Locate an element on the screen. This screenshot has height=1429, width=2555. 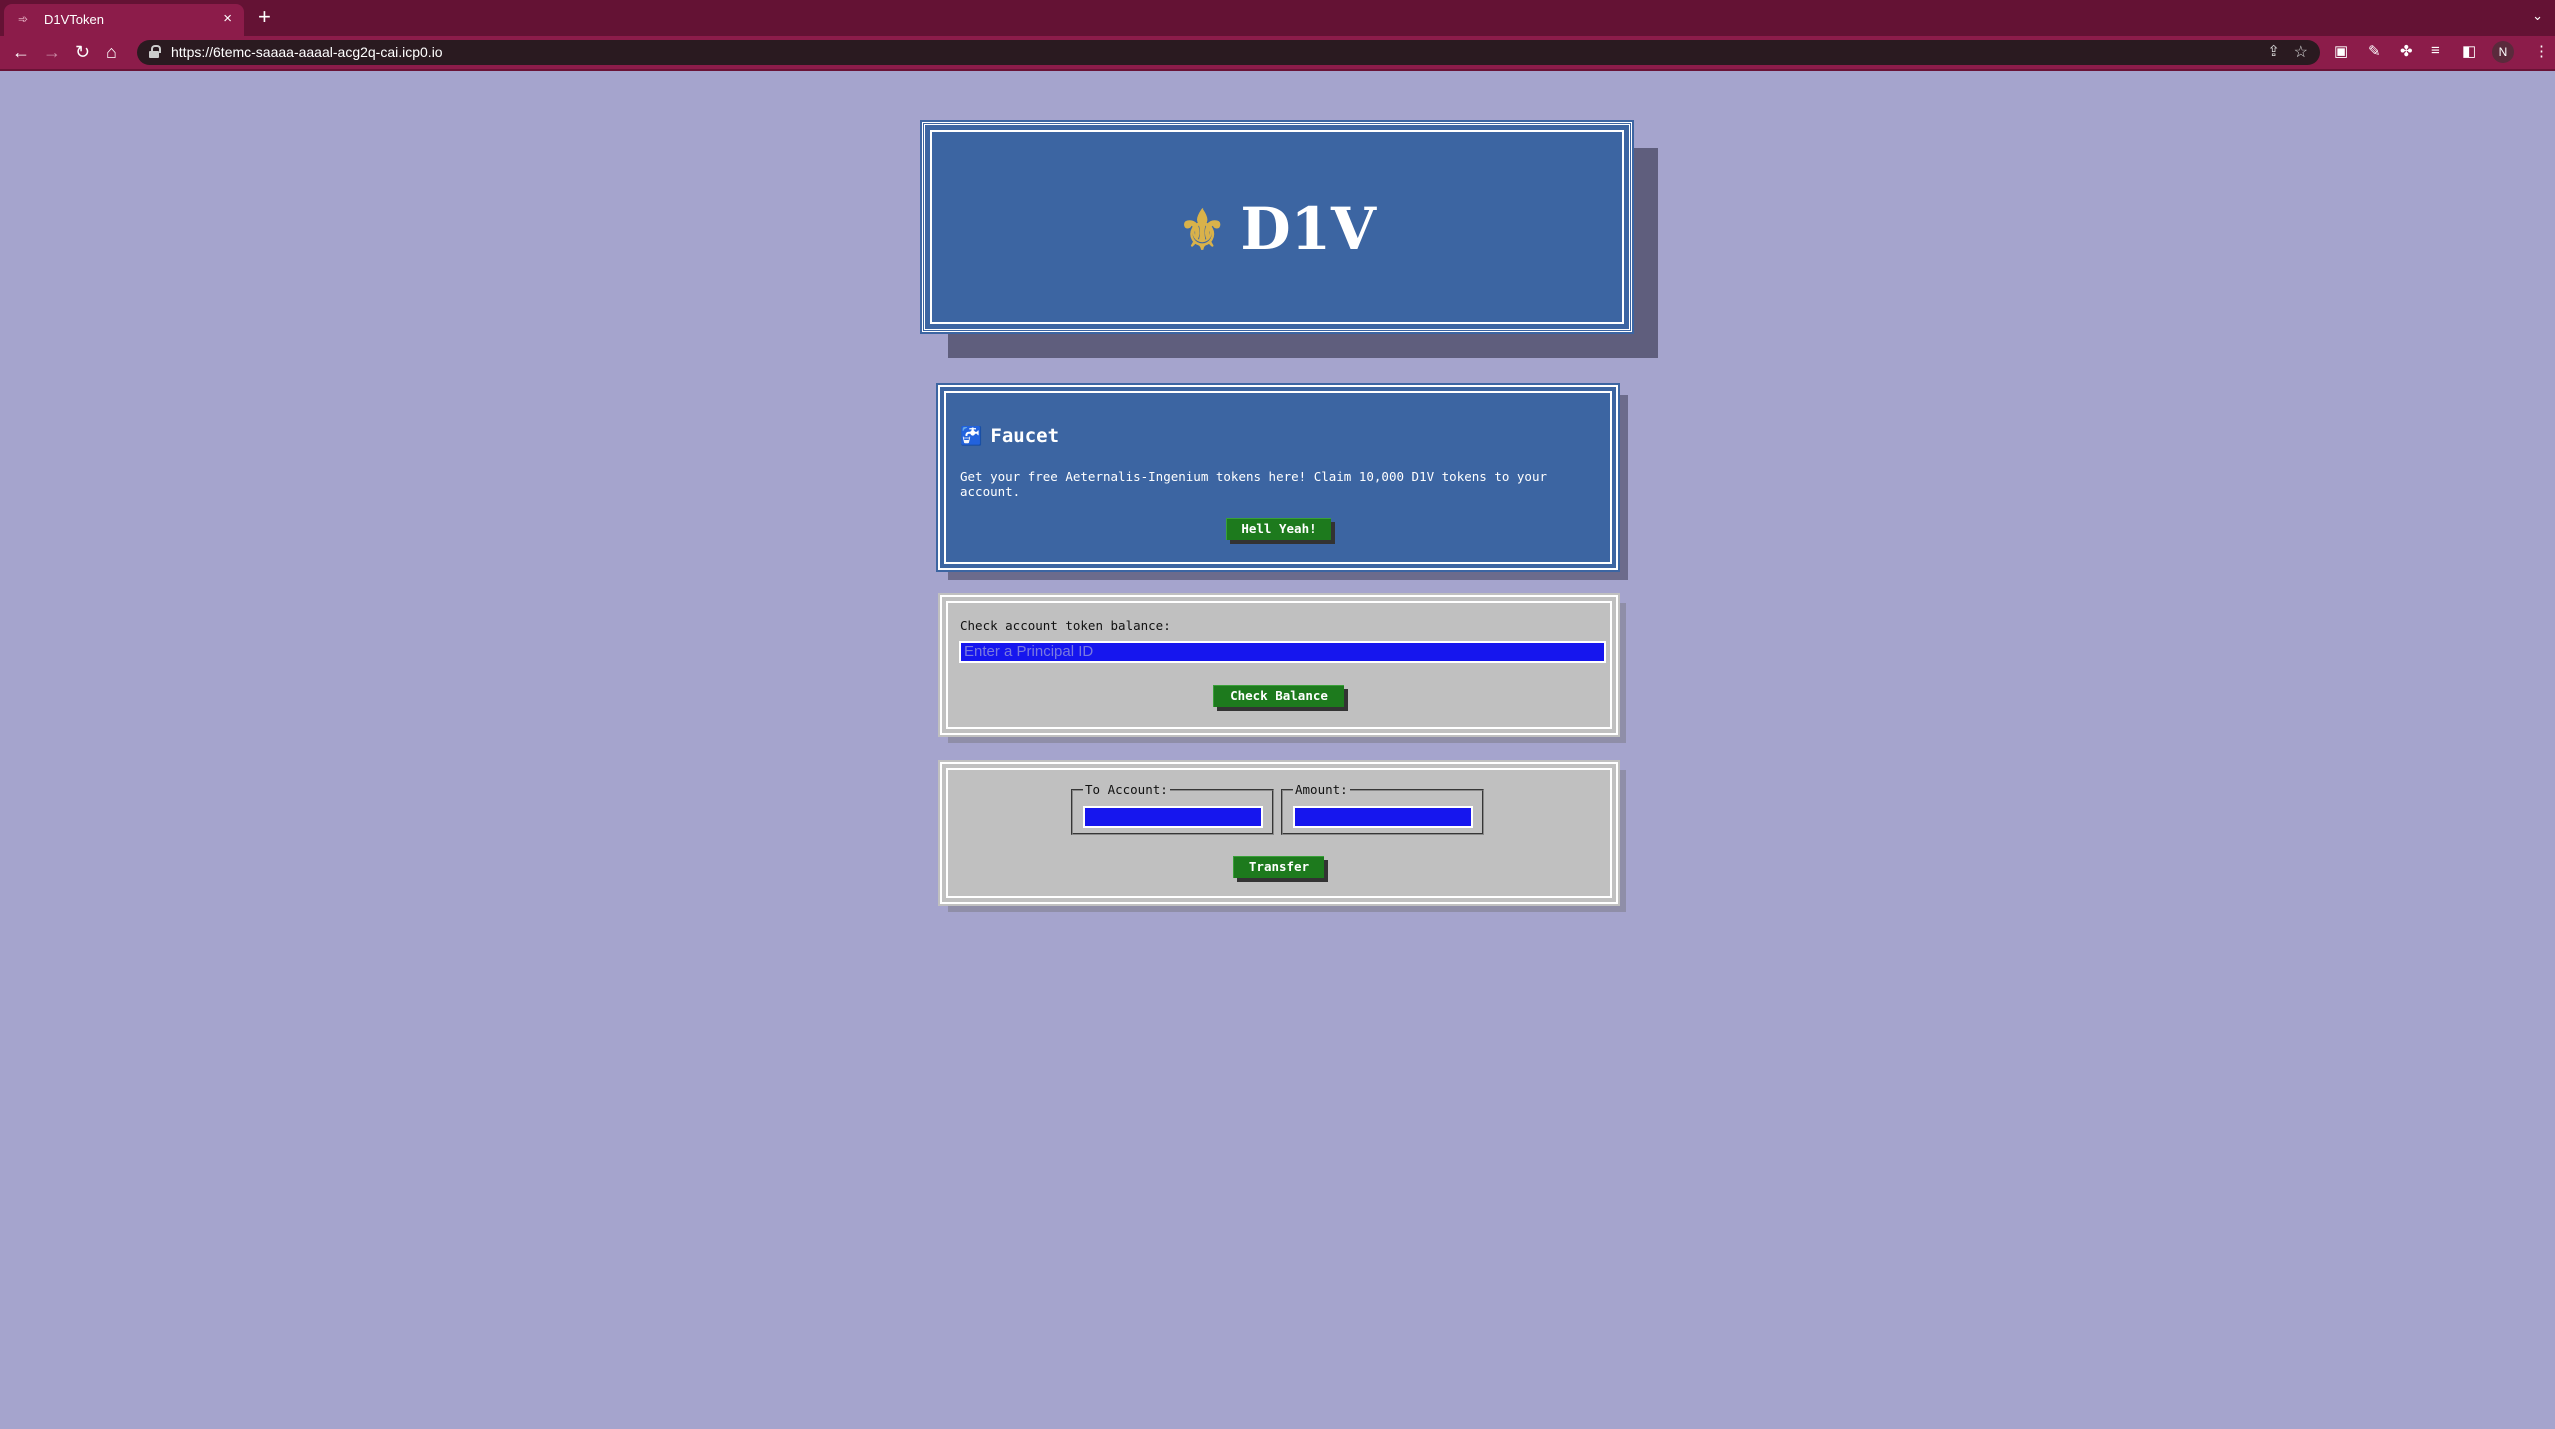
extension-icon: ▣ is located at coordinates (2341, 51).